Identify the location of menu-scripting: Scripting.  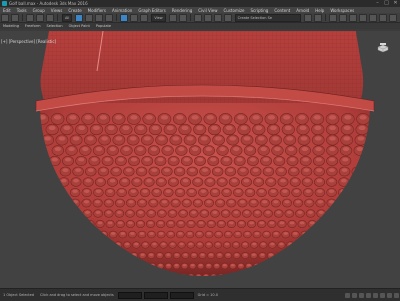
(260, 10).